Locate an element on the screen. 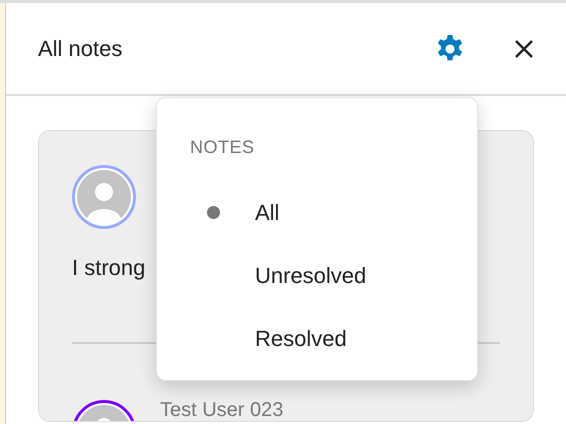 The height and width of the screenshot is (424, 566). menu-item: All is located at coordinates (317, 212).